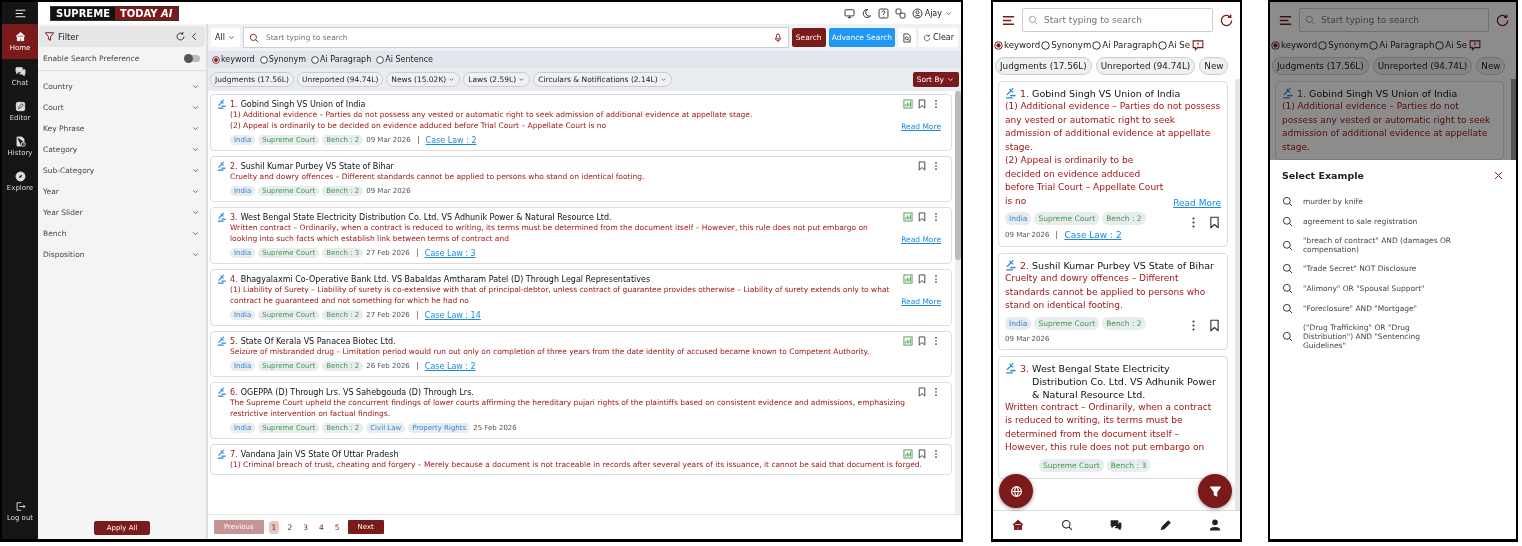  What do you see at coordinates (192, 58) in the screenshot?
I see `toggle-switch` at bounding box center [192, 58].